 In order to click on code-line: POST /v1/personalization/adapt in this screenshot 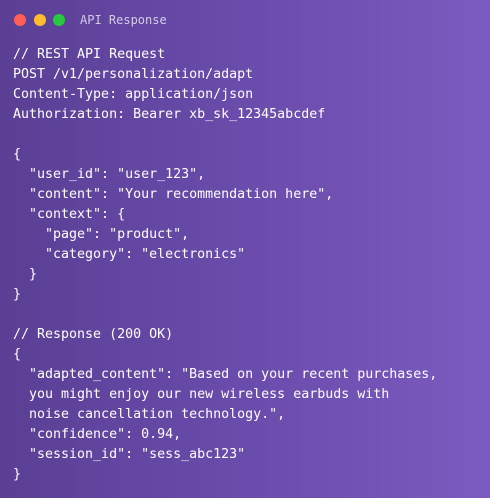, I will do `click(133, 74)`.